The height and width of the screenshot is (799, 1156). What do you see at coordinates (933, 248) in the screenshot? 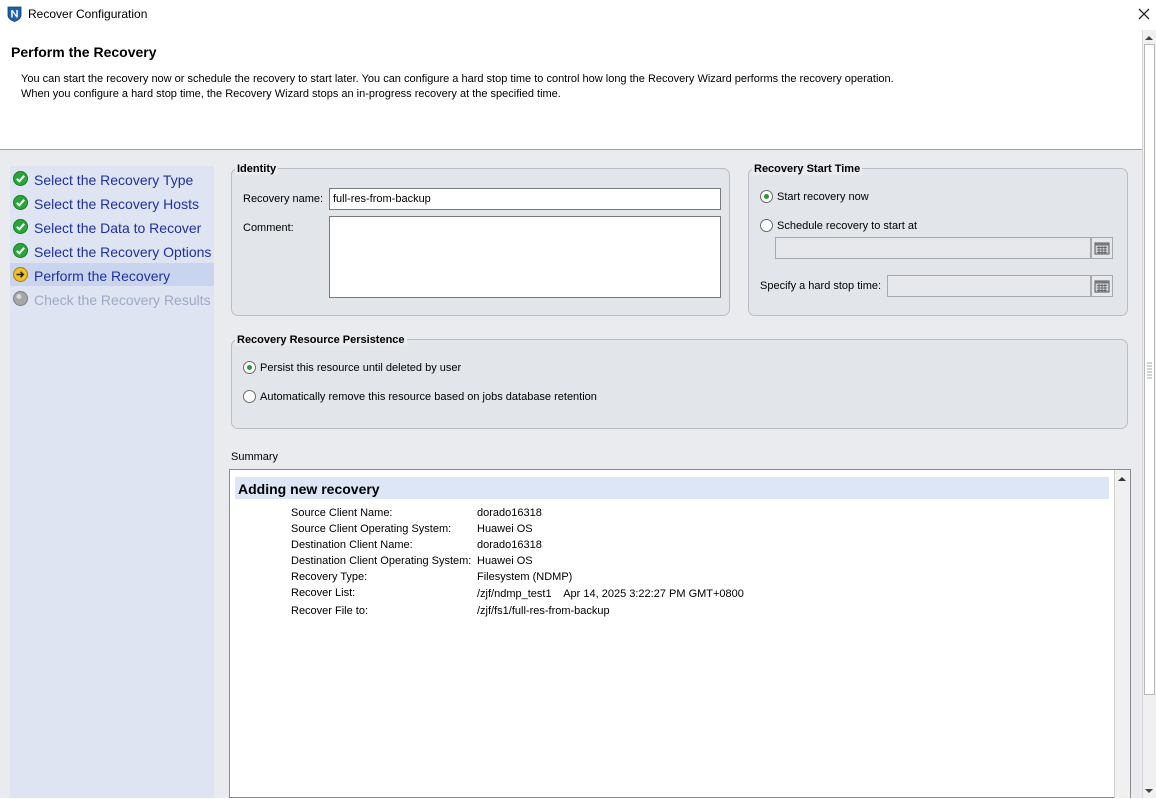
I see `schedule-start-input` at bounding box center [933, 248].